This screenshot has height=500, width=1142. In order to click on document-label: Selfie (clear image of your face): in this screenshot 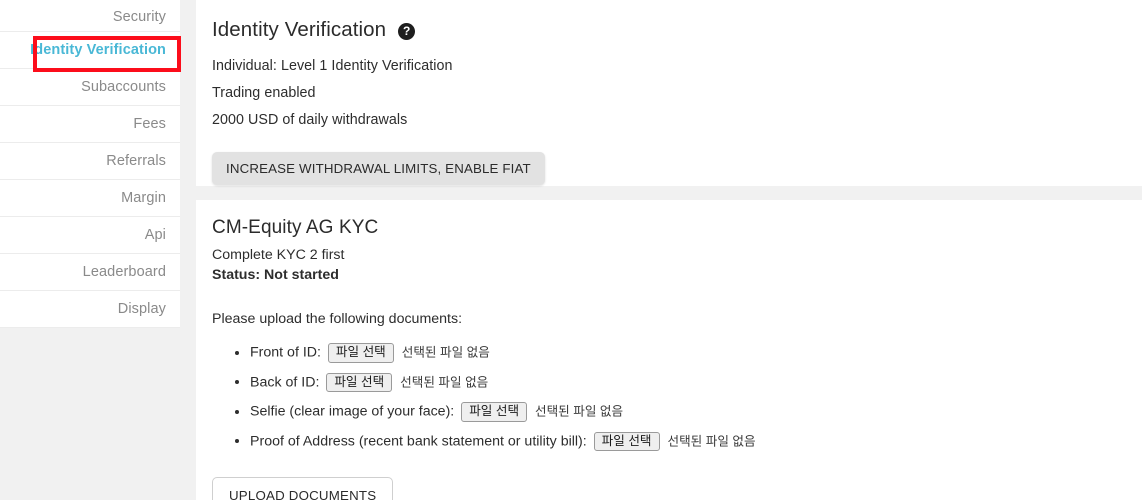, I will do `click(352, 411)`.